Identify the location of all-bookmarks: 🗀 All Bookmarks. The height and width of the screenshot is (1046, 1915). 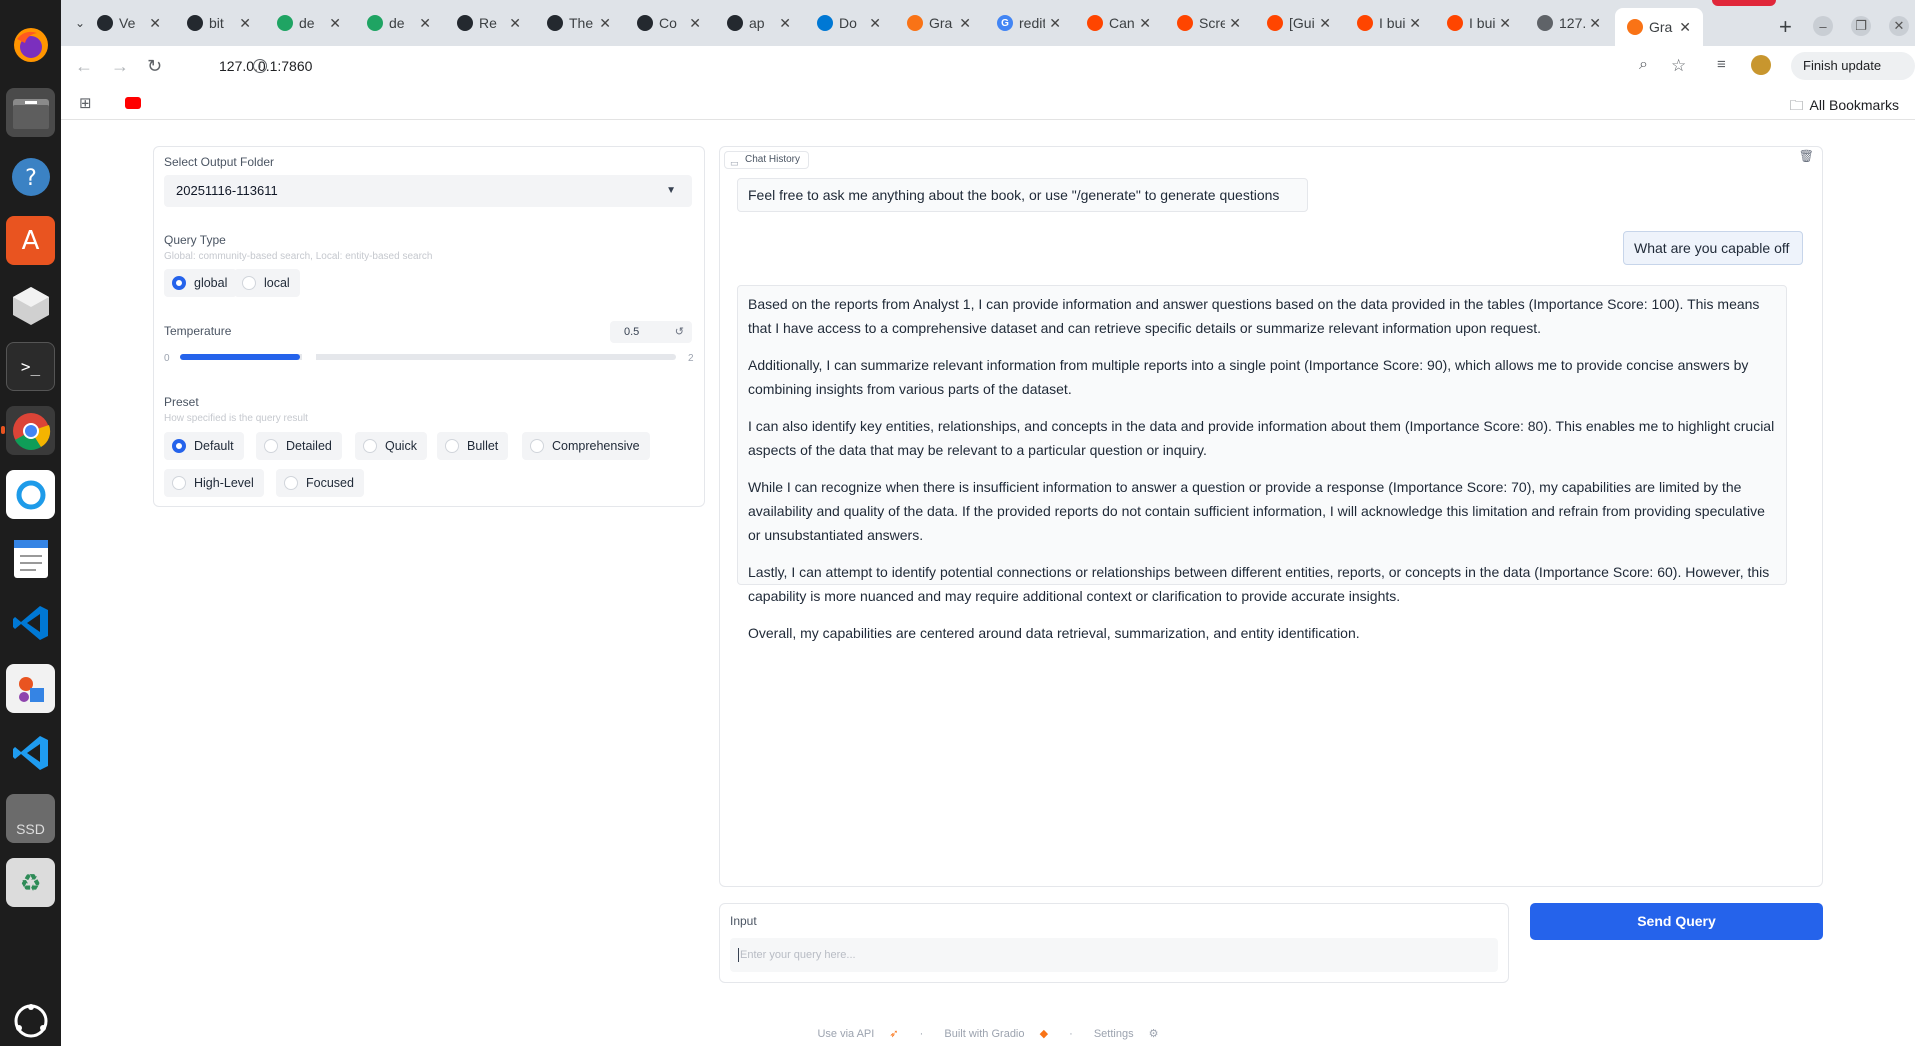
(1844, 107).